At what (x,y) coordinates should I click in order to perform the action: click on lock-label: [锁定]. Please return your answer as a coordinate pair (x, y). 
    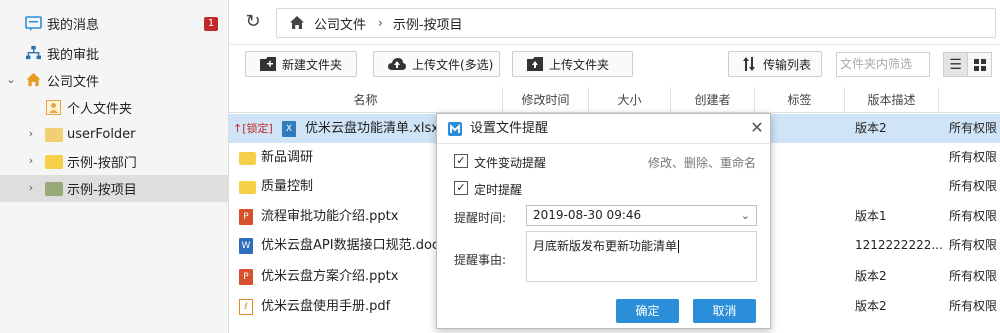
    Looking at the image, I should click on (257, 128).